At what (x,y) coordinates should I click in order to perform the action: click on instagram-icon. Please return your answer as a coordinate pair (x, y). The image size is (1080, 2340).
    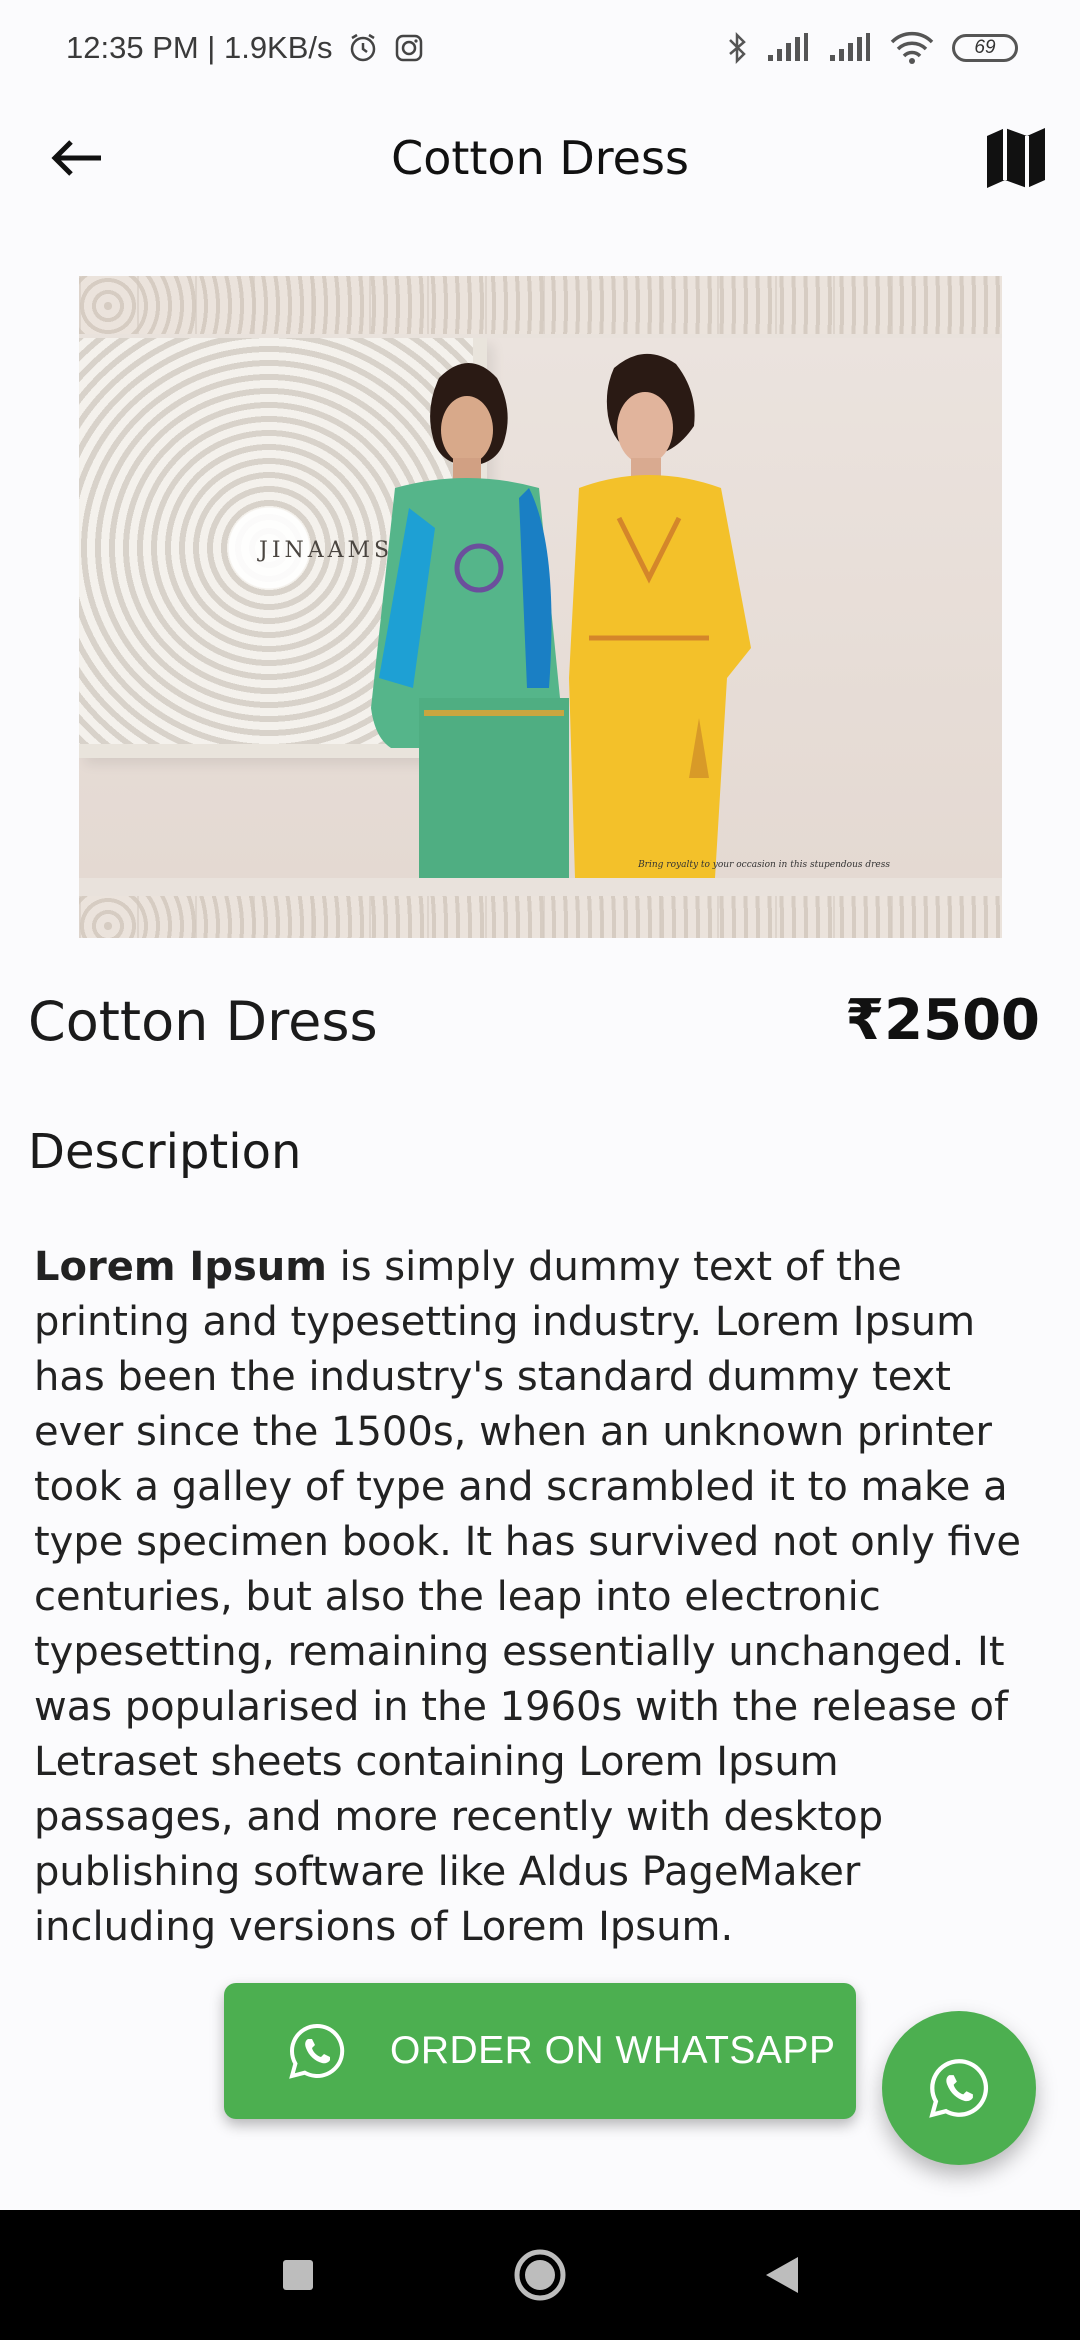
    Looking at the image, I should click on (409, 48).